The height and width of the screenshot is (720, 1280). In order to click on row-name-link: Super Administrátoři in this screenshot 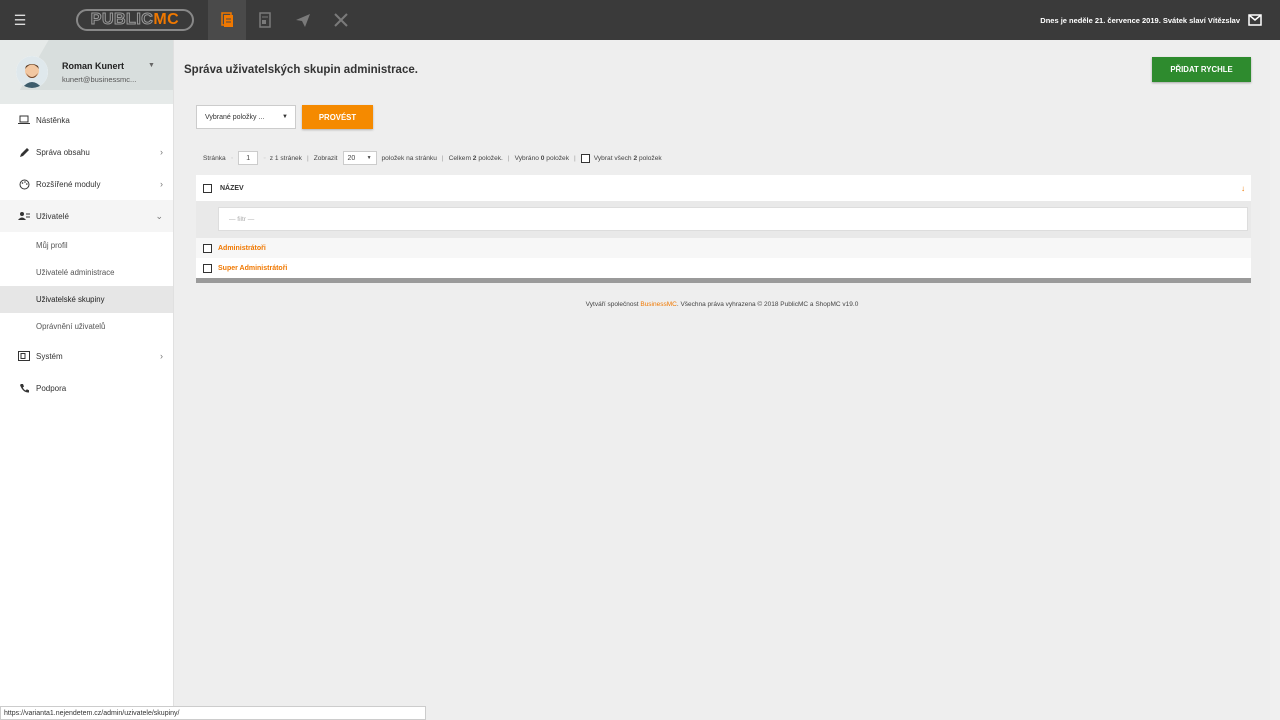, I will do `click(252, 268)`.